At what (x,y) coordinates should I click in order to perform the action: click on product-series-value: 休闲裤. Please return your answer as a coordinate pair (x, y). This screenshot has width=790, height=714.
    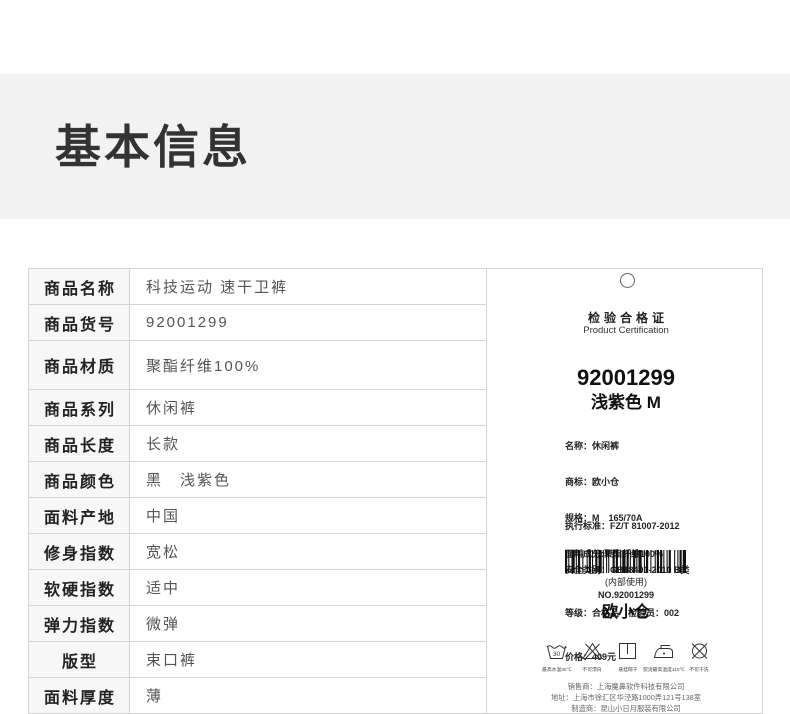
    Looking at the image, I should click on (172, 408).